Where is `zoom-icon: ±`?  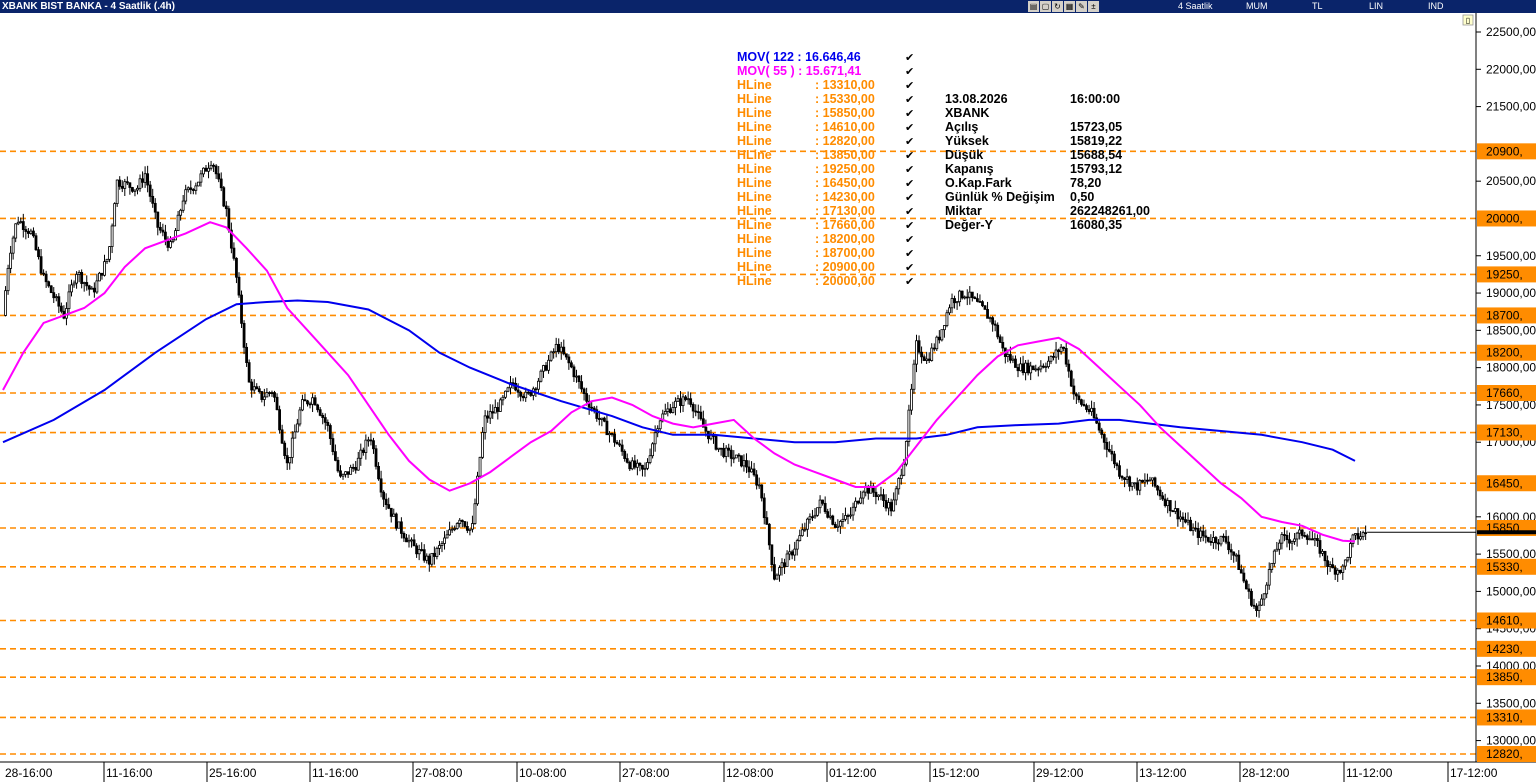 zoom-icon: ± is located at coordinates (1093, 6).